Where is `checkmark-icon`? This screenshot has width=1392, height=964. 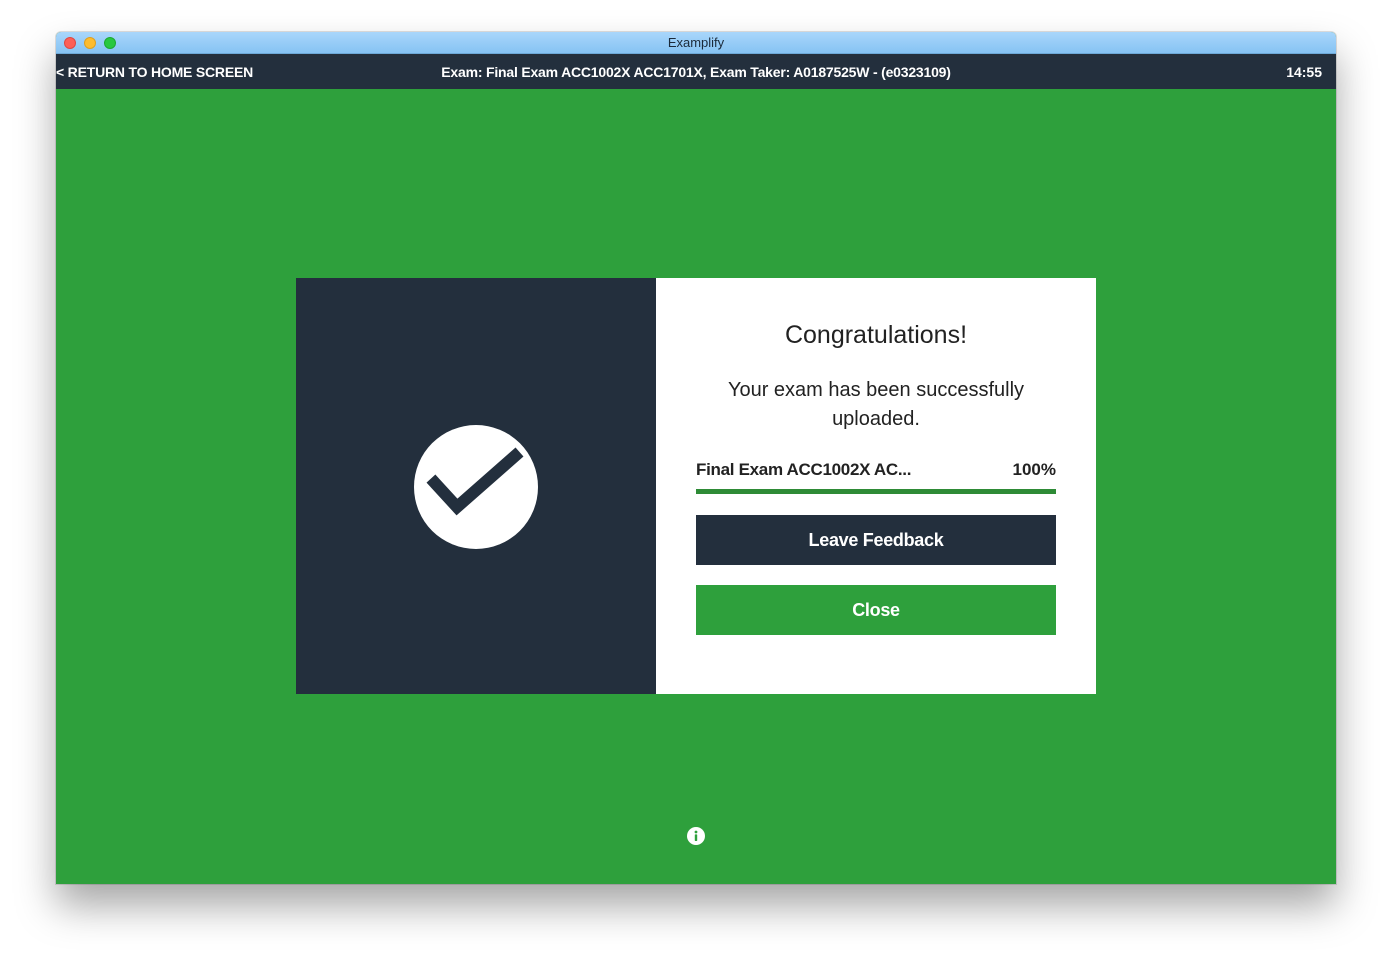
checkmark-icon is located at coordinates (475, 481).